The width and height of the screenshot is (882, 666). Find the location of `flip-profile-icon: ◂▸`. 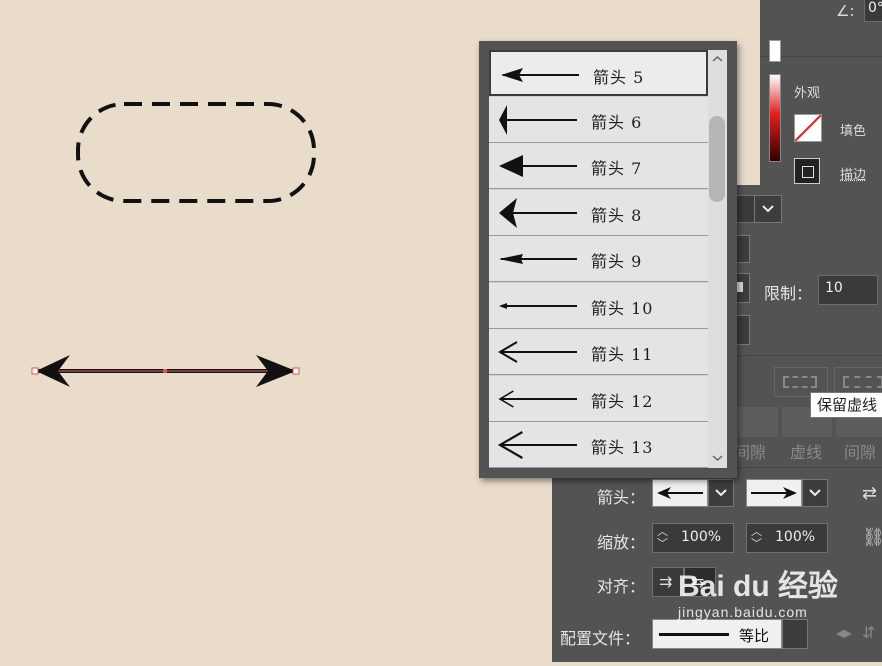

flip-profile-icon: ◂▸ is located at coordinates (844, 632).